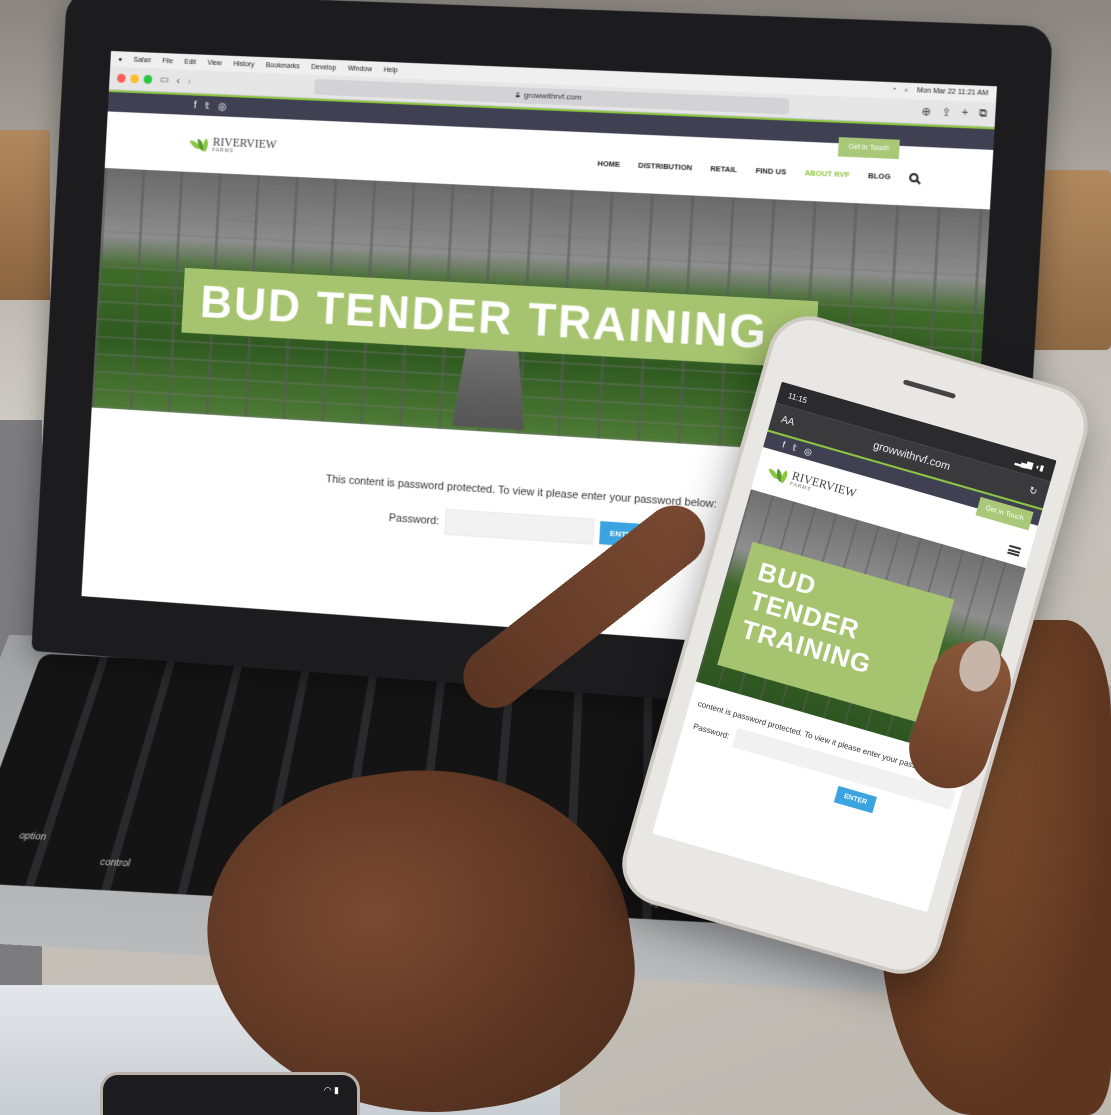  Describe the element at coordinates (770, 171) in the screenshot. I see `nav-find-us: FIND US` at that location.